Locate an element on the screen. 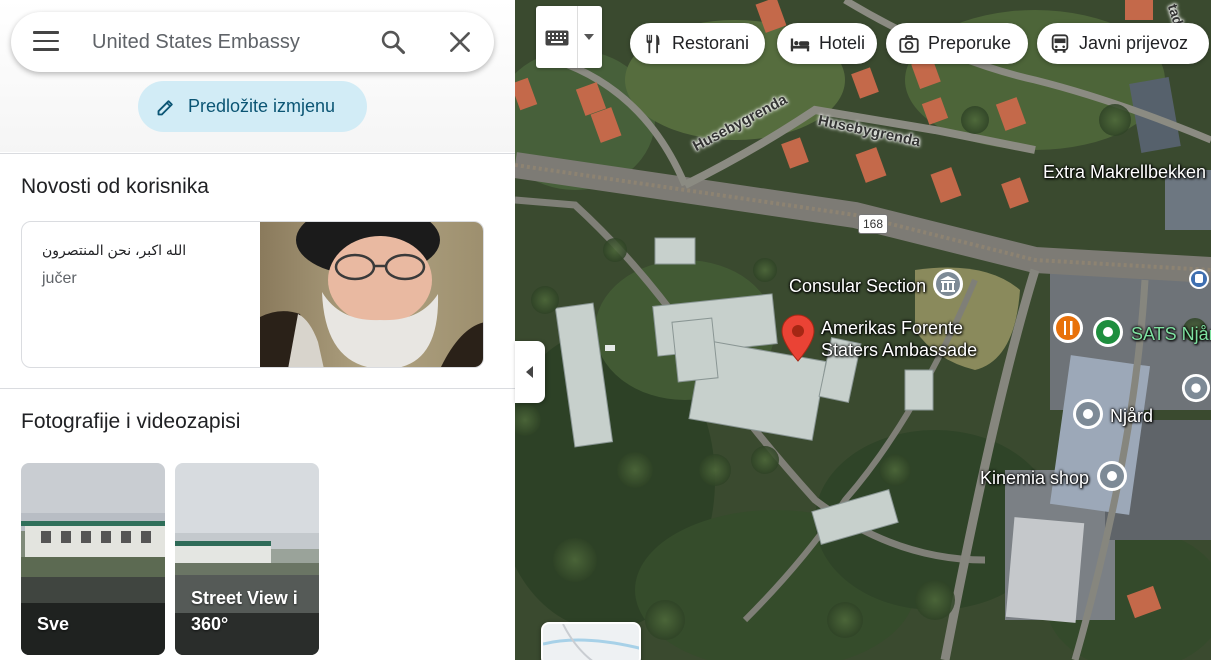  chip-things-to-do: Preporuke is located at coordinates (957, 43).